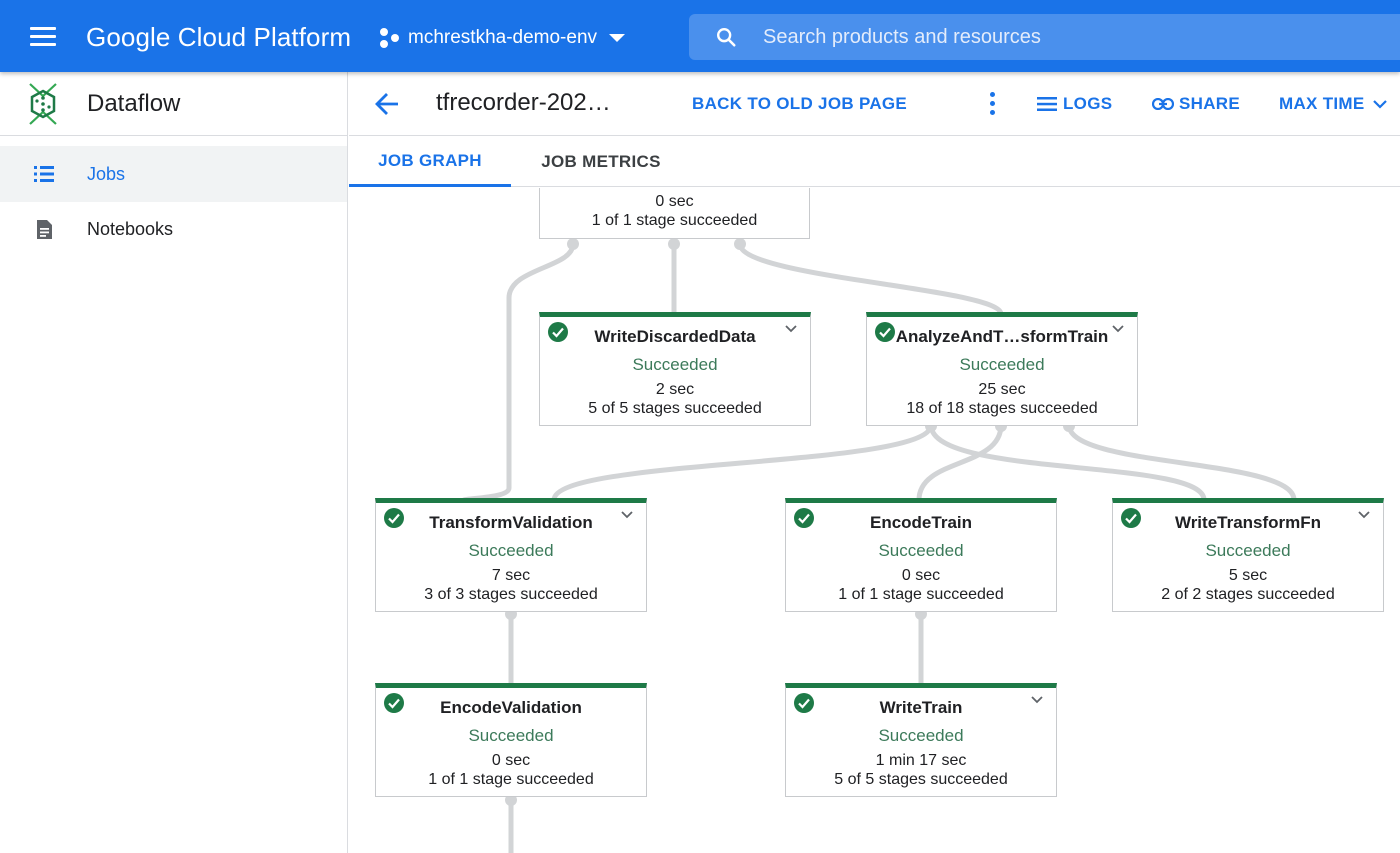  What do you see at coordinates (675, 336) in the screenshot?
I see `node-name: WriteDiscardedData` at bounding box center [675, 336].